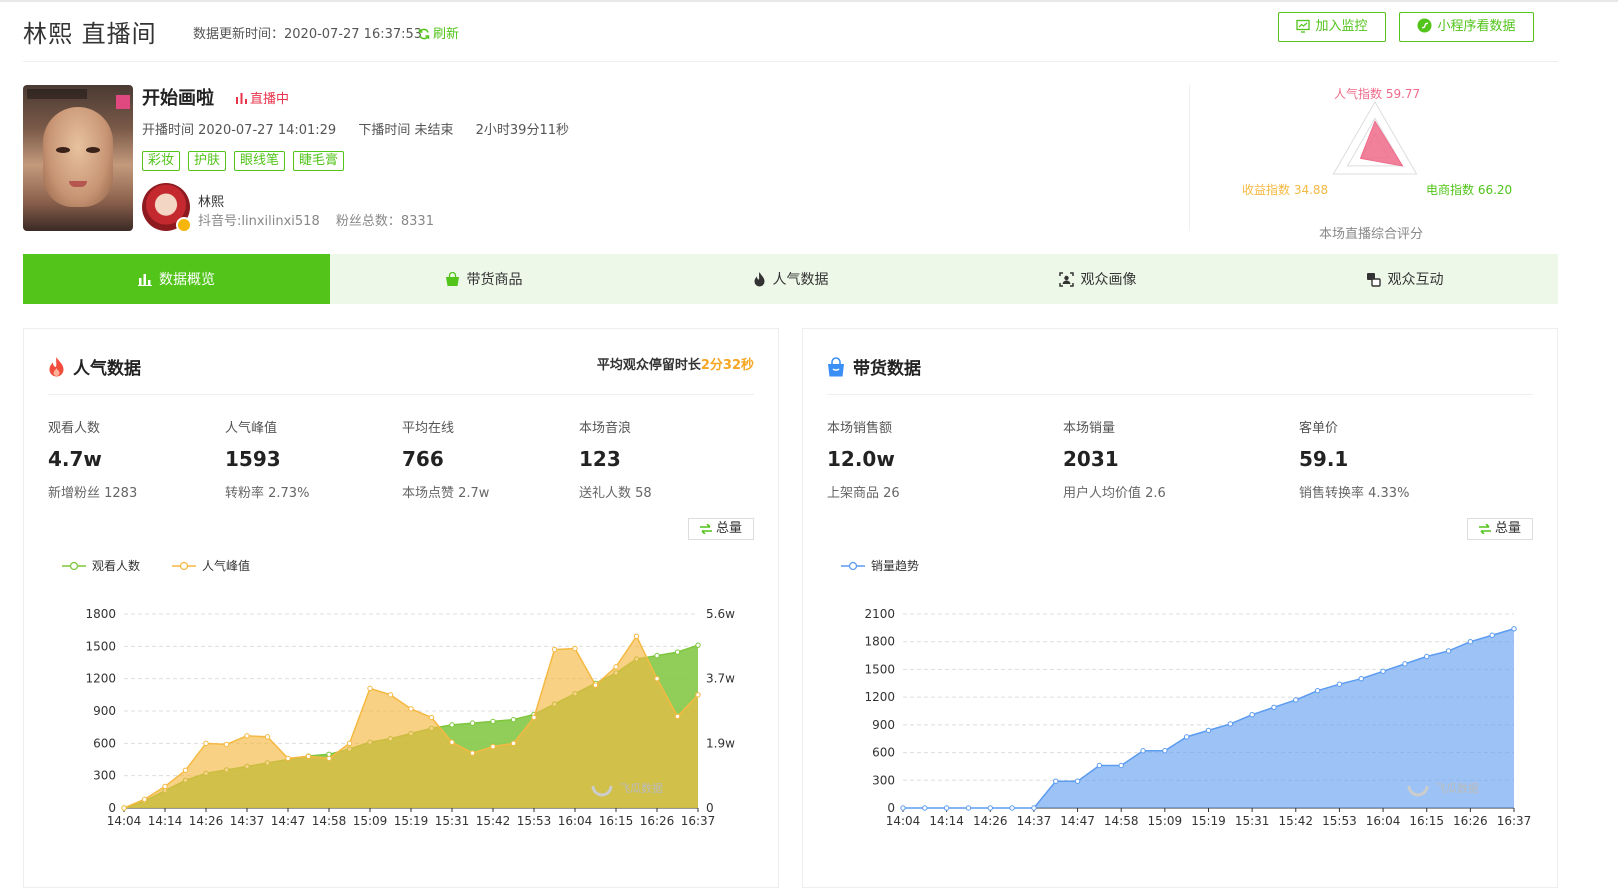  I want to click on interaction-icon, so click(1373, 279).